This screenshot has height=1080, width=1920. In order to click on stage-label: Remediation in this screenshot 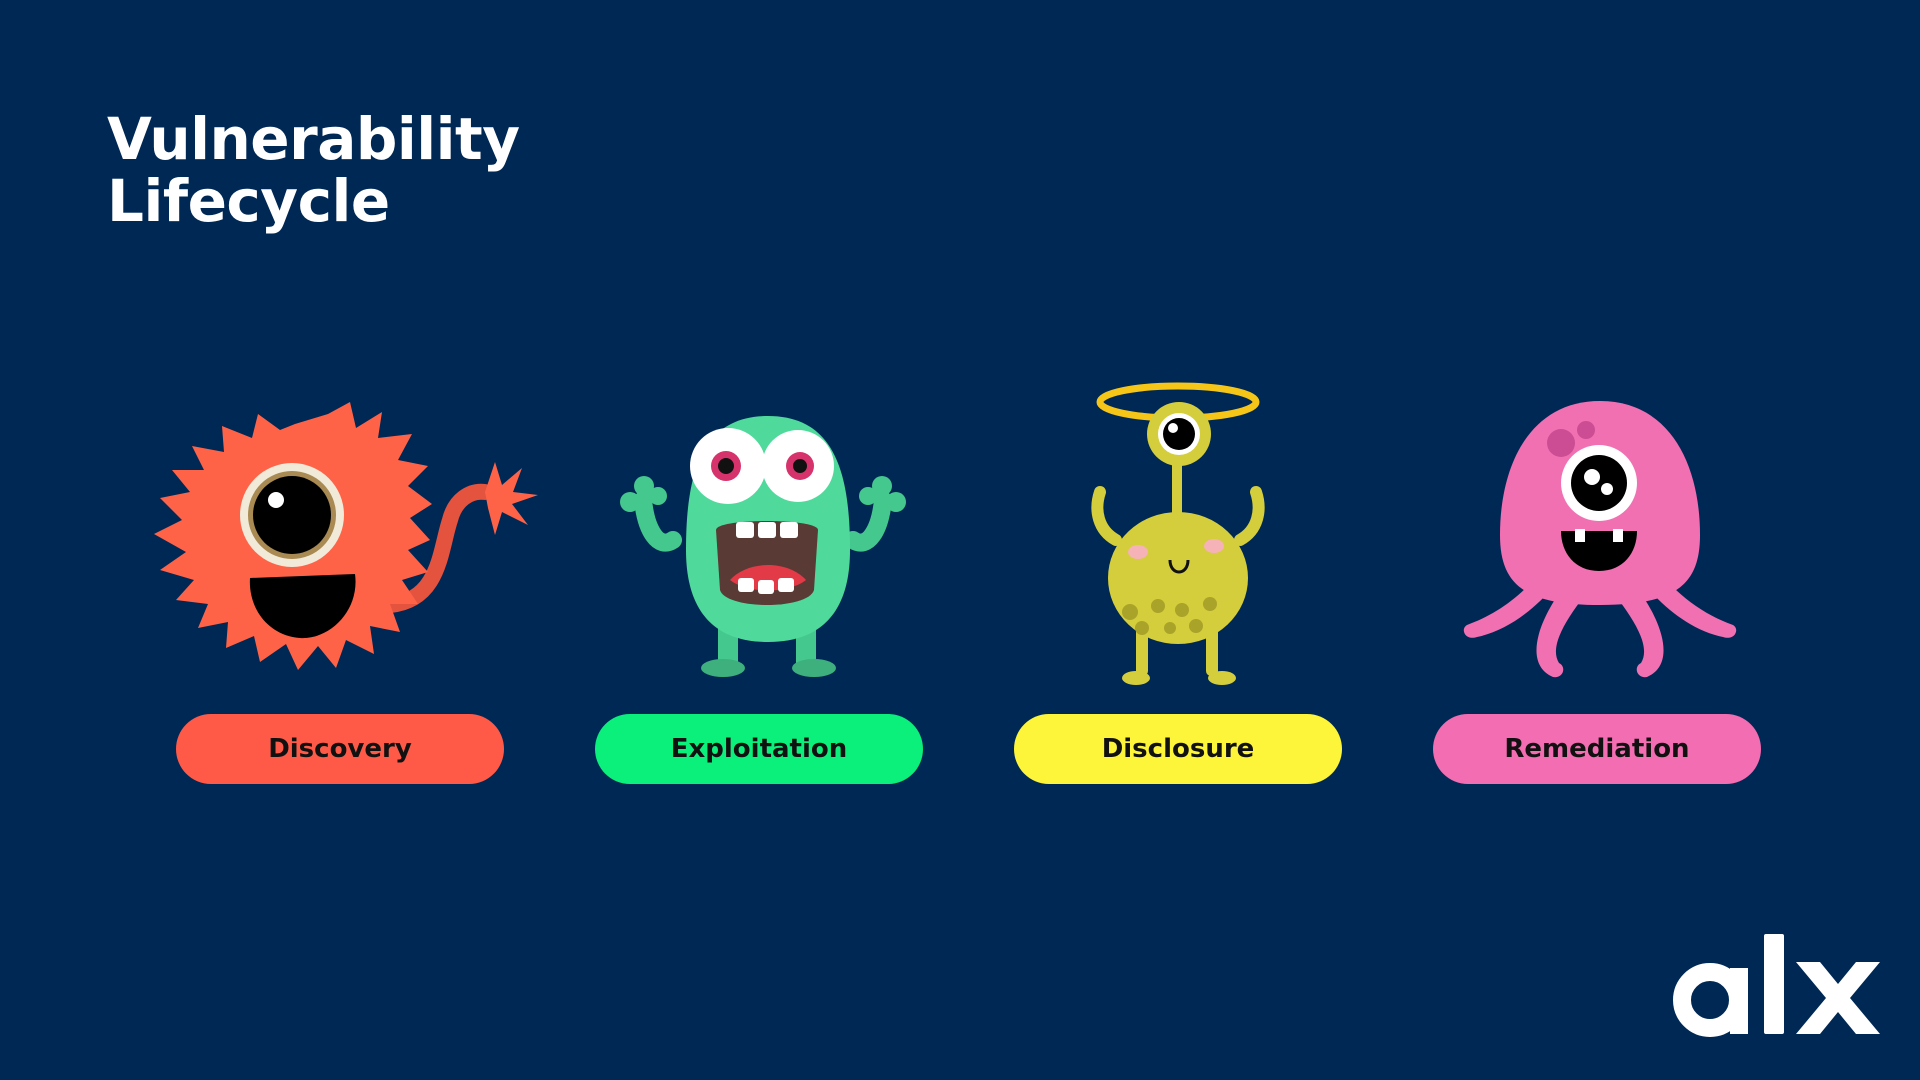, I will do `click(1597, 749)`.